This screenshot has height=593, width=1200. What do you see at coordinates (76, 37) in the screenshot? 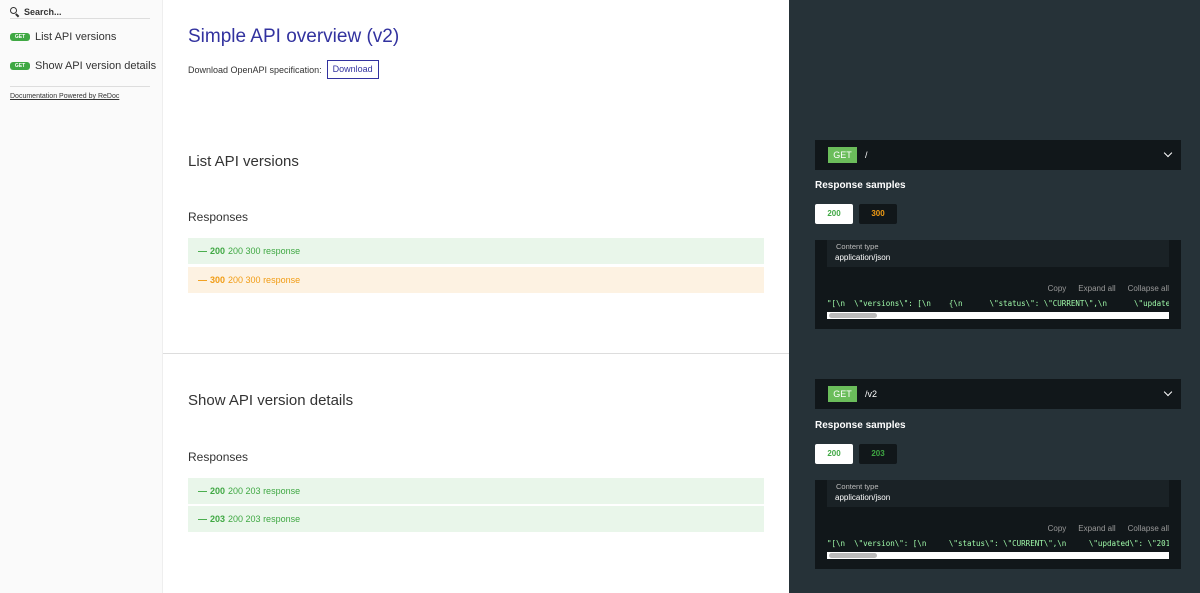
I see `sidebar-item-label: List API versions` at bounding box center [76, 37].